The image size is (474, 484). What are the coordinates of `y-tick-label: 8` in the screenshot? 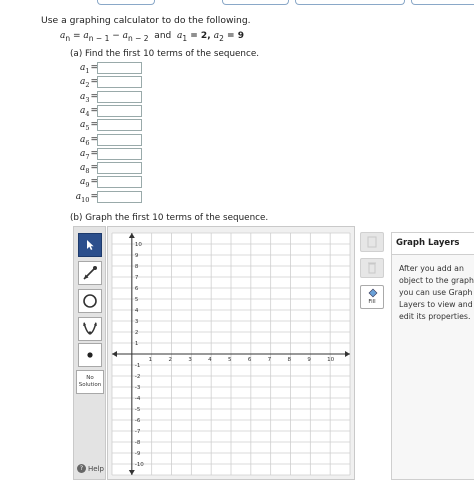 It's located at (137, 267).